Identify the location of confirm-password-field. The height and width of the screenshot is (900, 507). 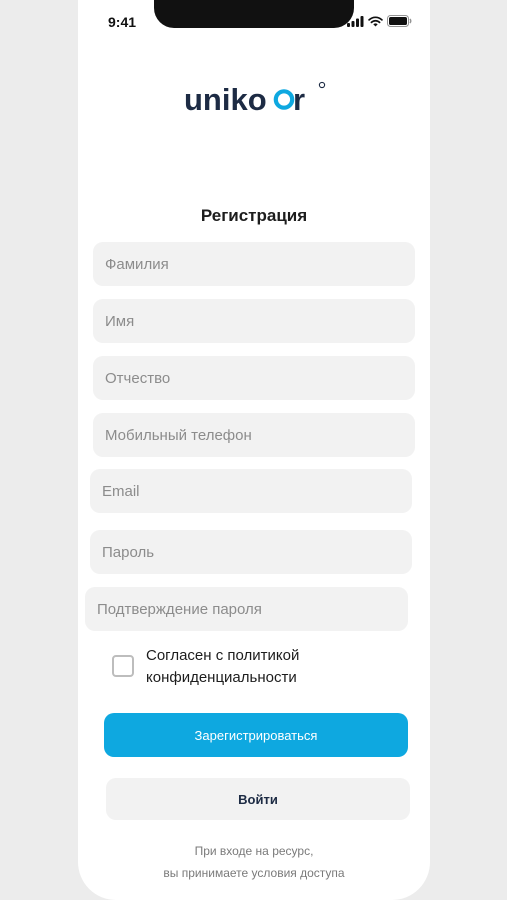
(246, 609).